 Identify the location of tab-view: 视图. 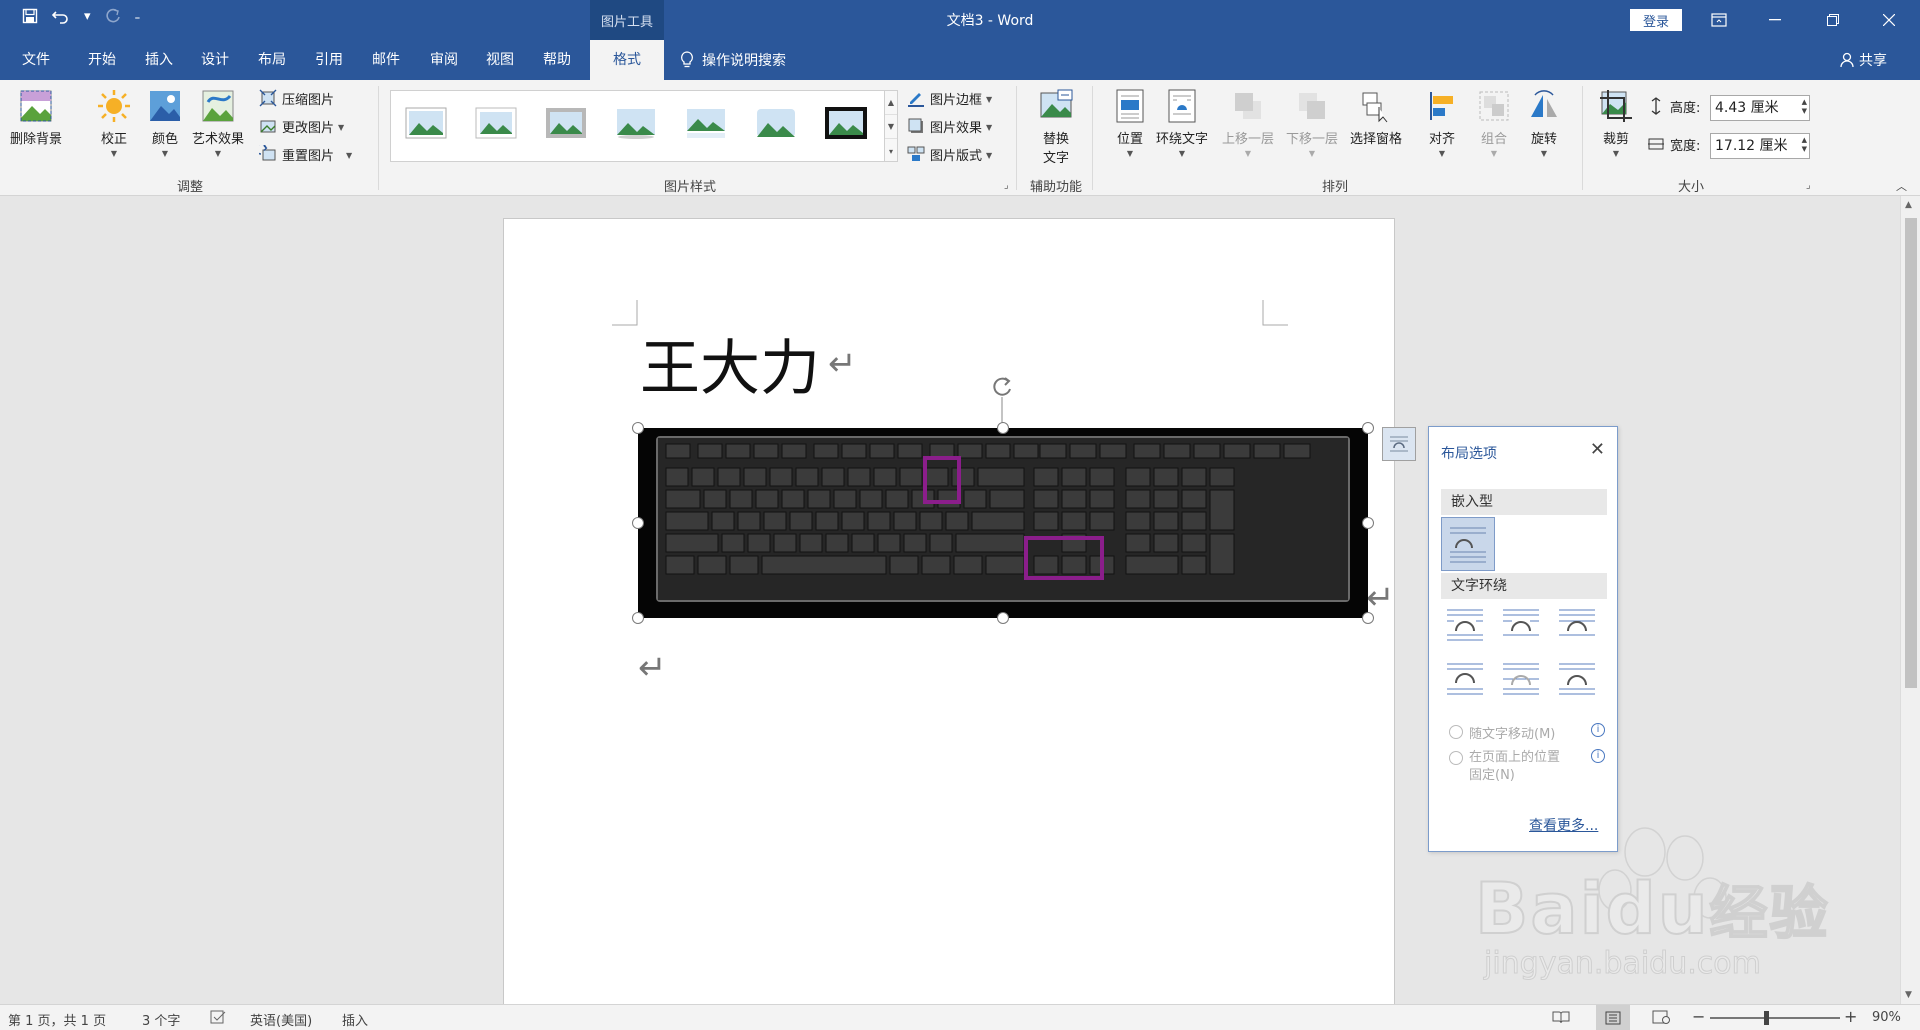
(500, 60).